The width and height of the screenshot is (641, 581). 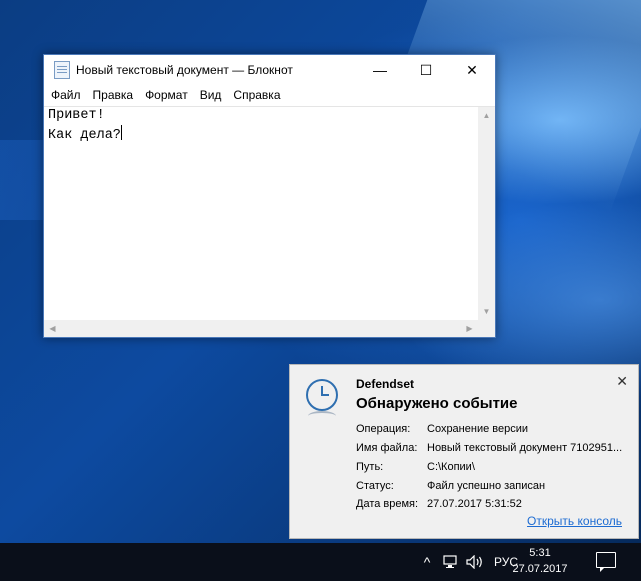 I want to click on scroll-right-arrow-icon: ▶, so click(x=469, y=328).